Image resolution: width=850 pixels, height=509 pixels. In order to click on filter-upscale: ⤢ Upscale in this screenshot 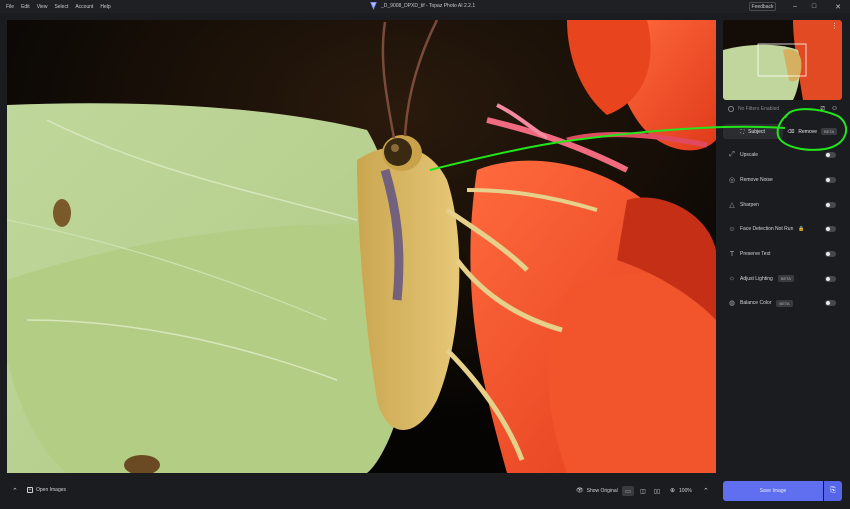, I will do `click(782, 155)`.